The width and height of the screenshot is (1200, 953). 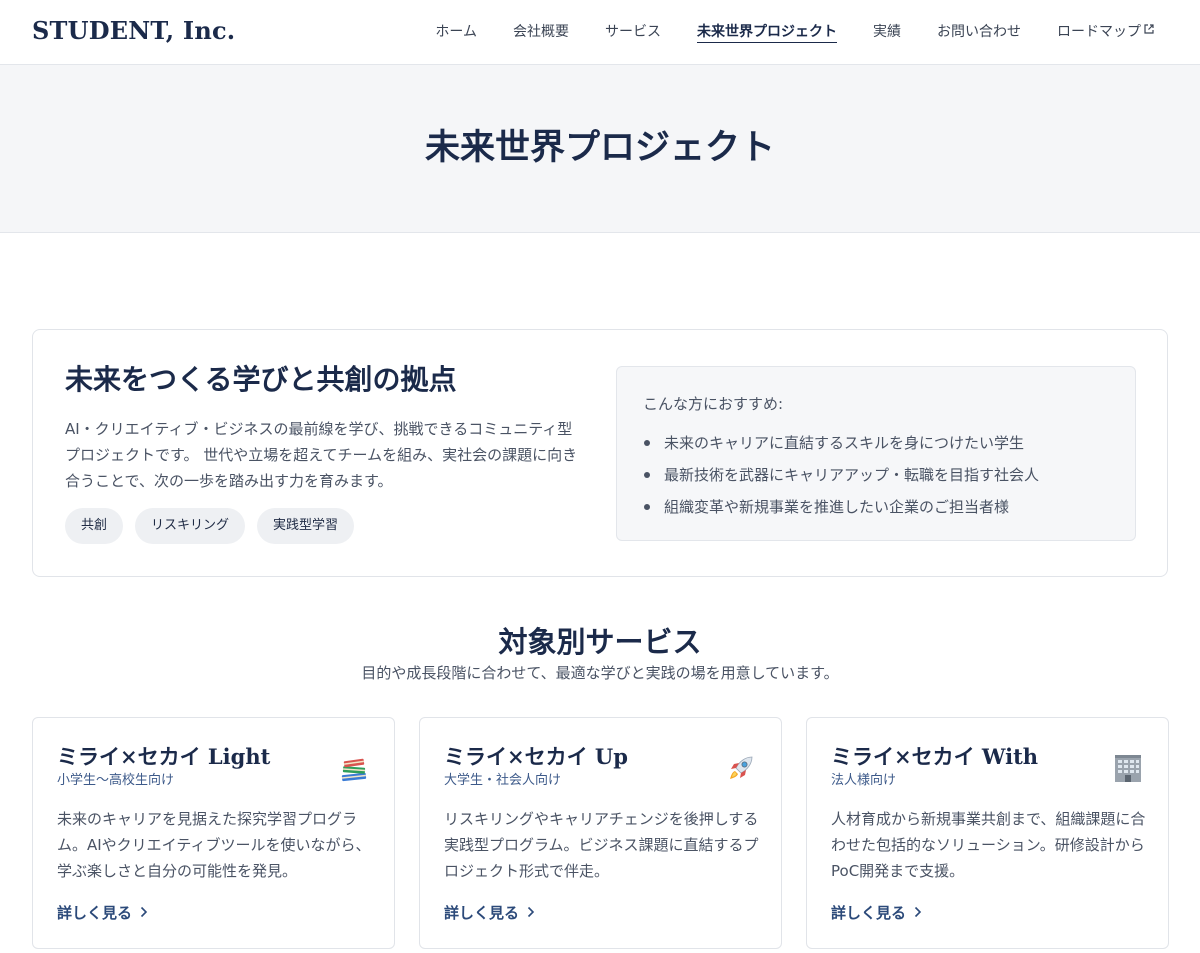 What do you see at coordinates (354, 768) in the screenshot?
I see `books-icon` at bounding box center [354, 768].